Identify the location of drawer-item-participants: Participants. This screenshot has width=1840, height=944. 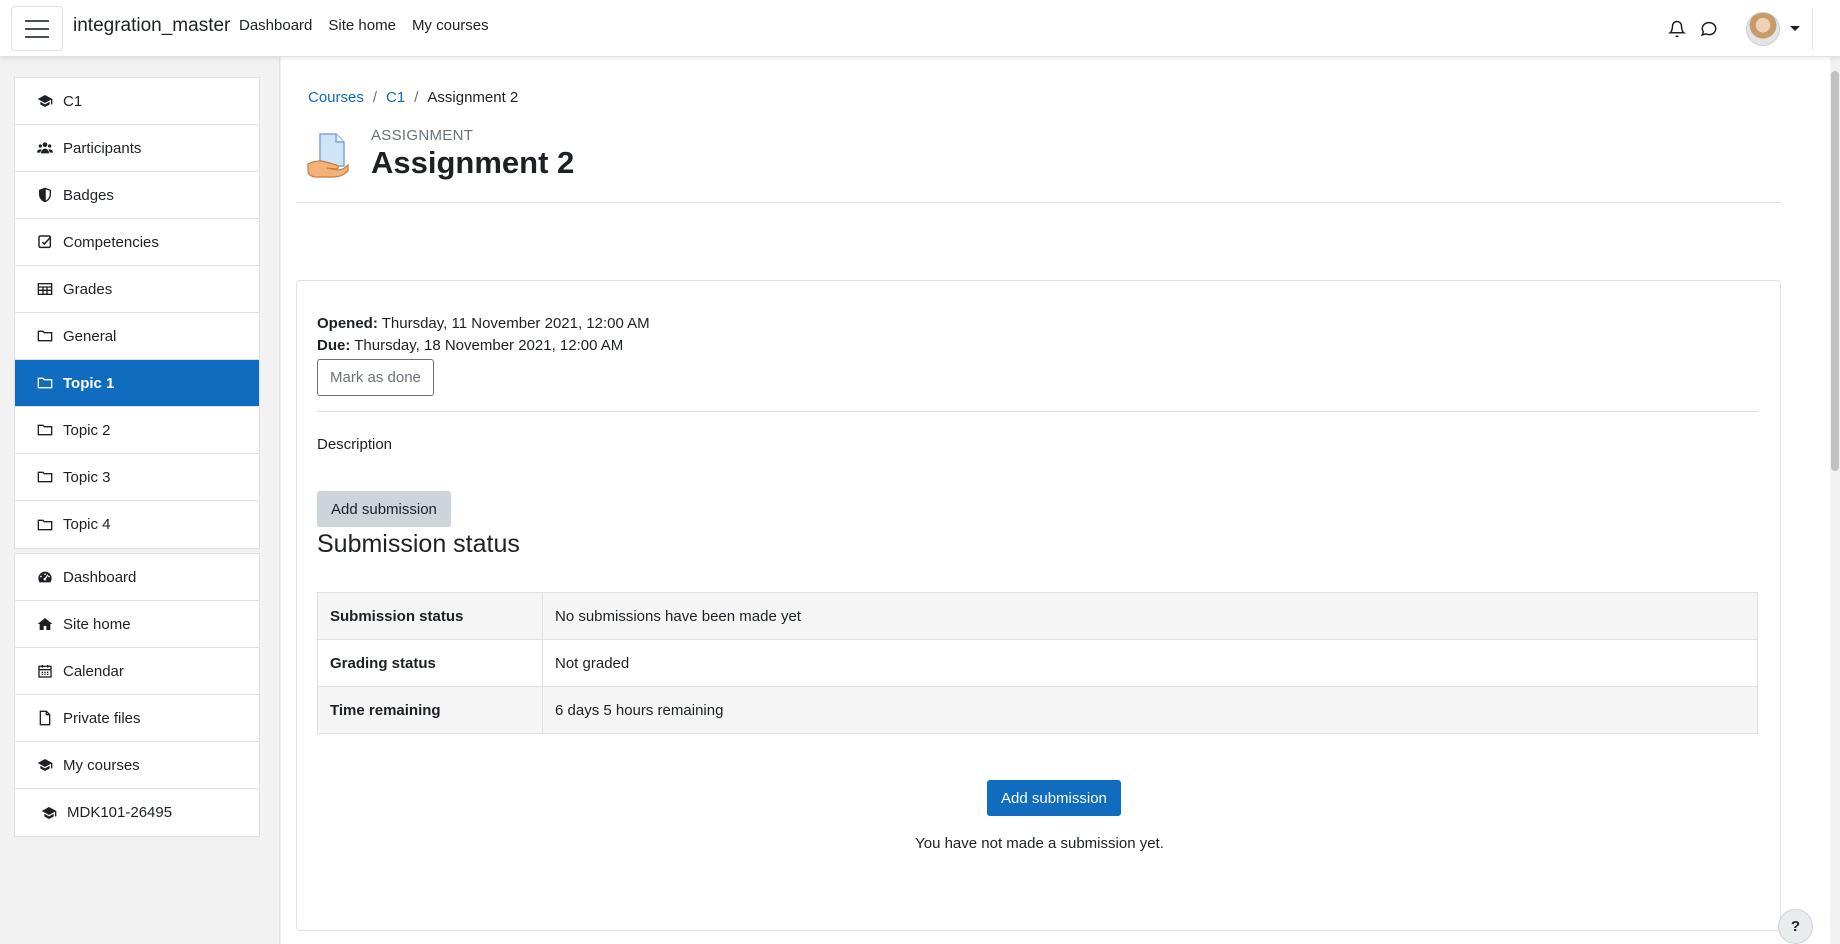
(137, 148).